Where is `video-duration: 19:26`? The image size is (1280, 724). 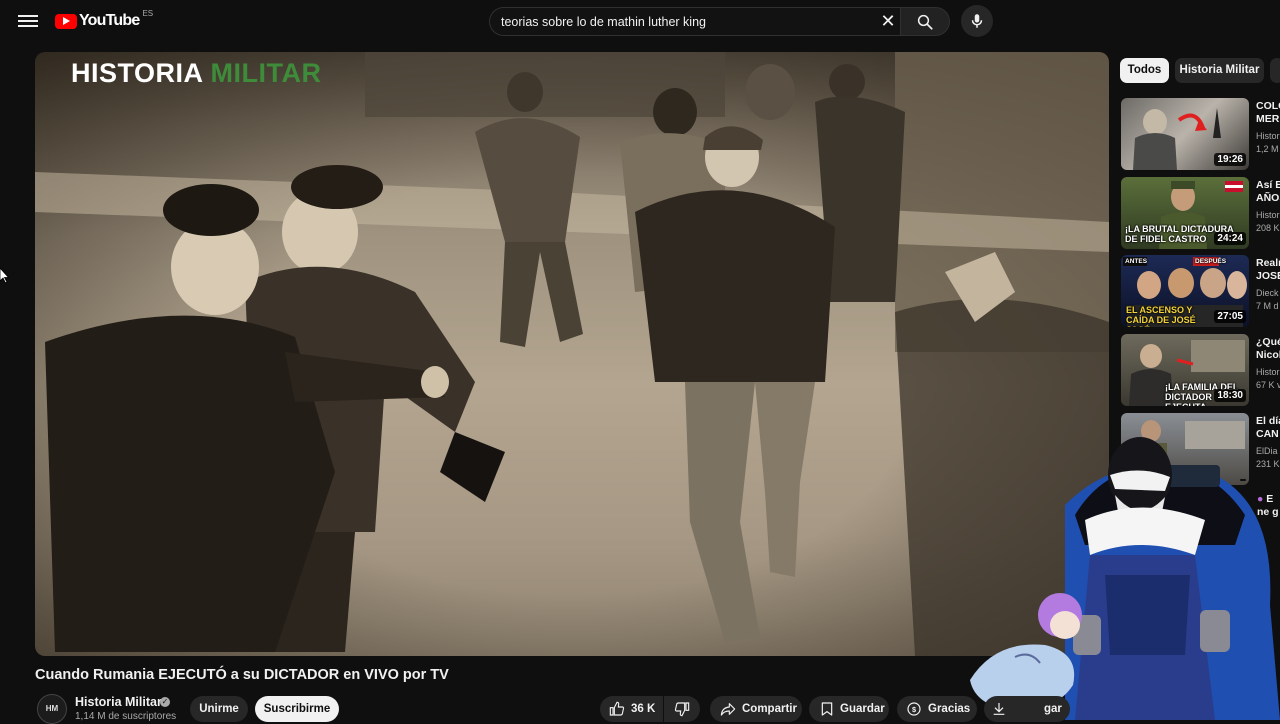 video-duration: 19:26 is located at coordinates (1230, 159).